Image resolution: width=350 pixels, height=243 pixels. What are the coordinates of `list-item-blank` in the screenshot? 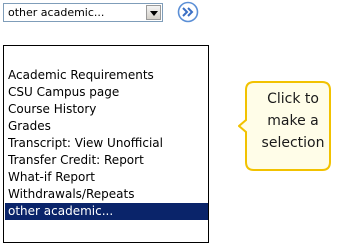 It's located at (106, 58).